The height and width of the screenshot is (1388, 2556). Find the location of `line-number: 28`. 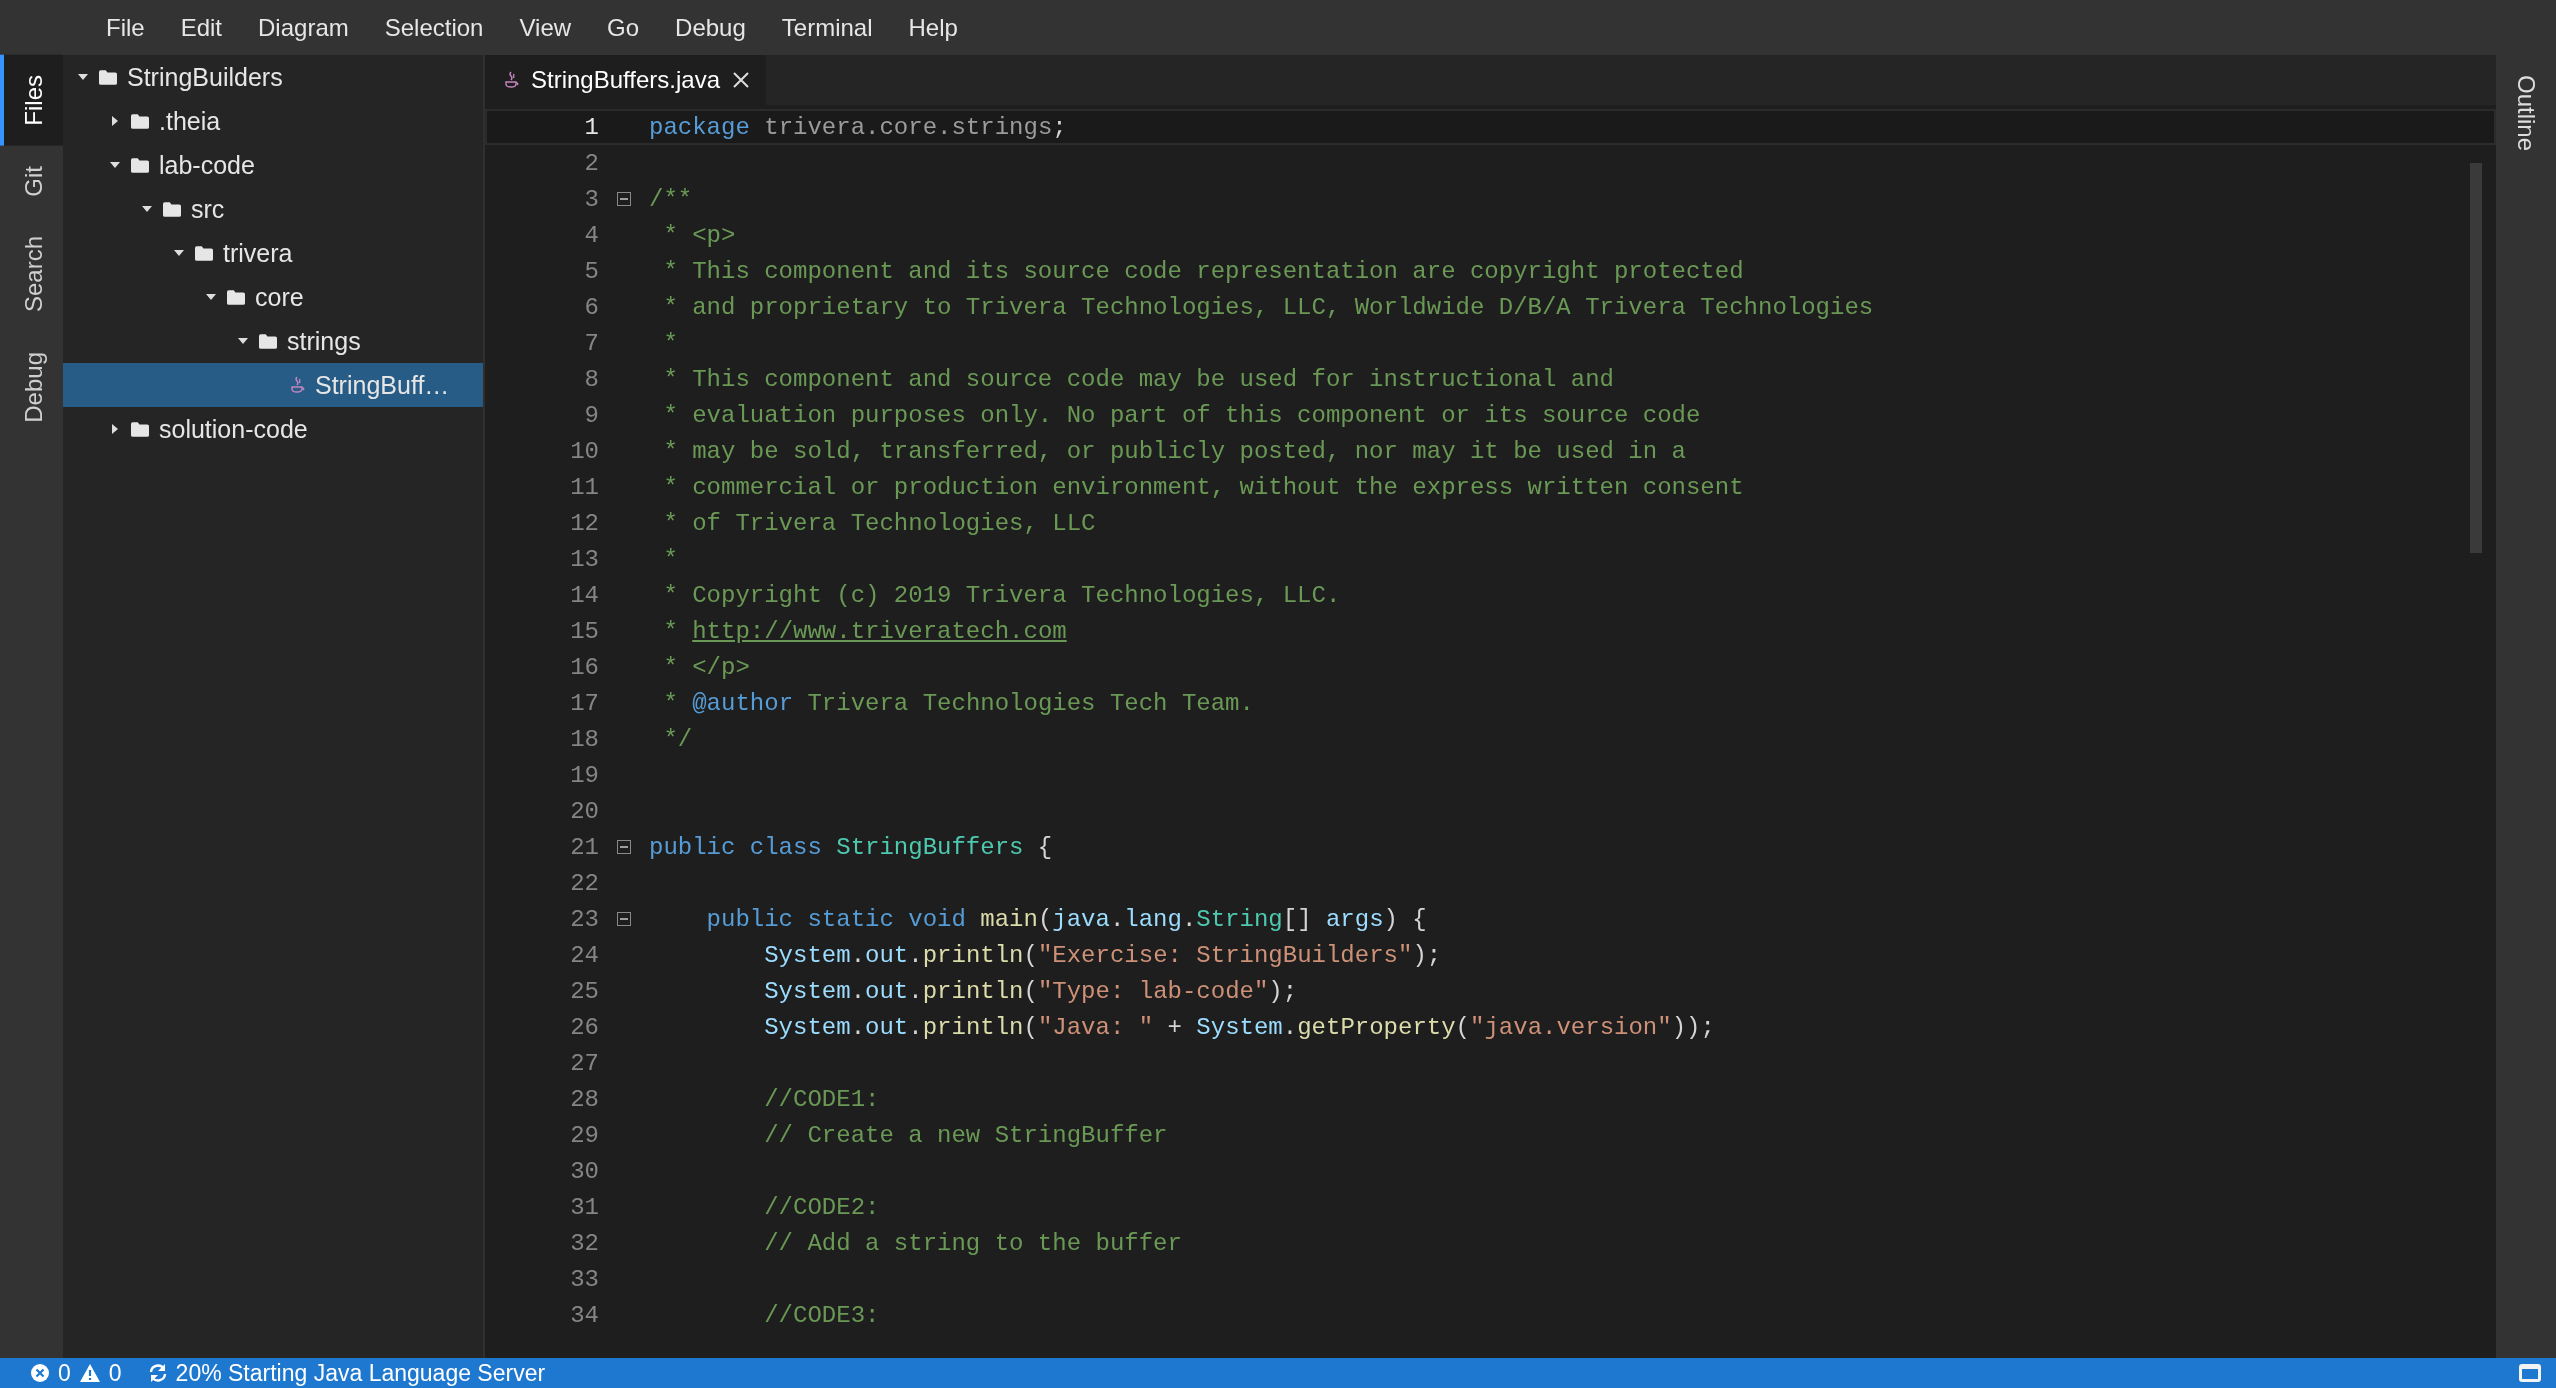

line-number: 28 is located at coordinates (584, 1099).